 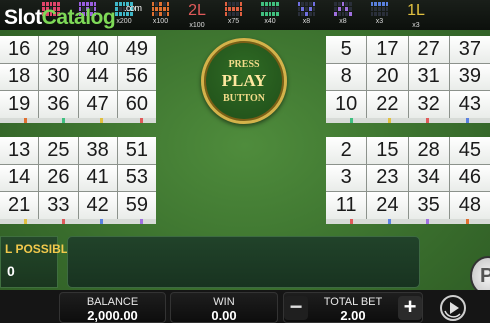 What do you see at coordinates (346, 178) in the screenshot?
I see `bingo-number: 3` at bounding box center [346, 178].